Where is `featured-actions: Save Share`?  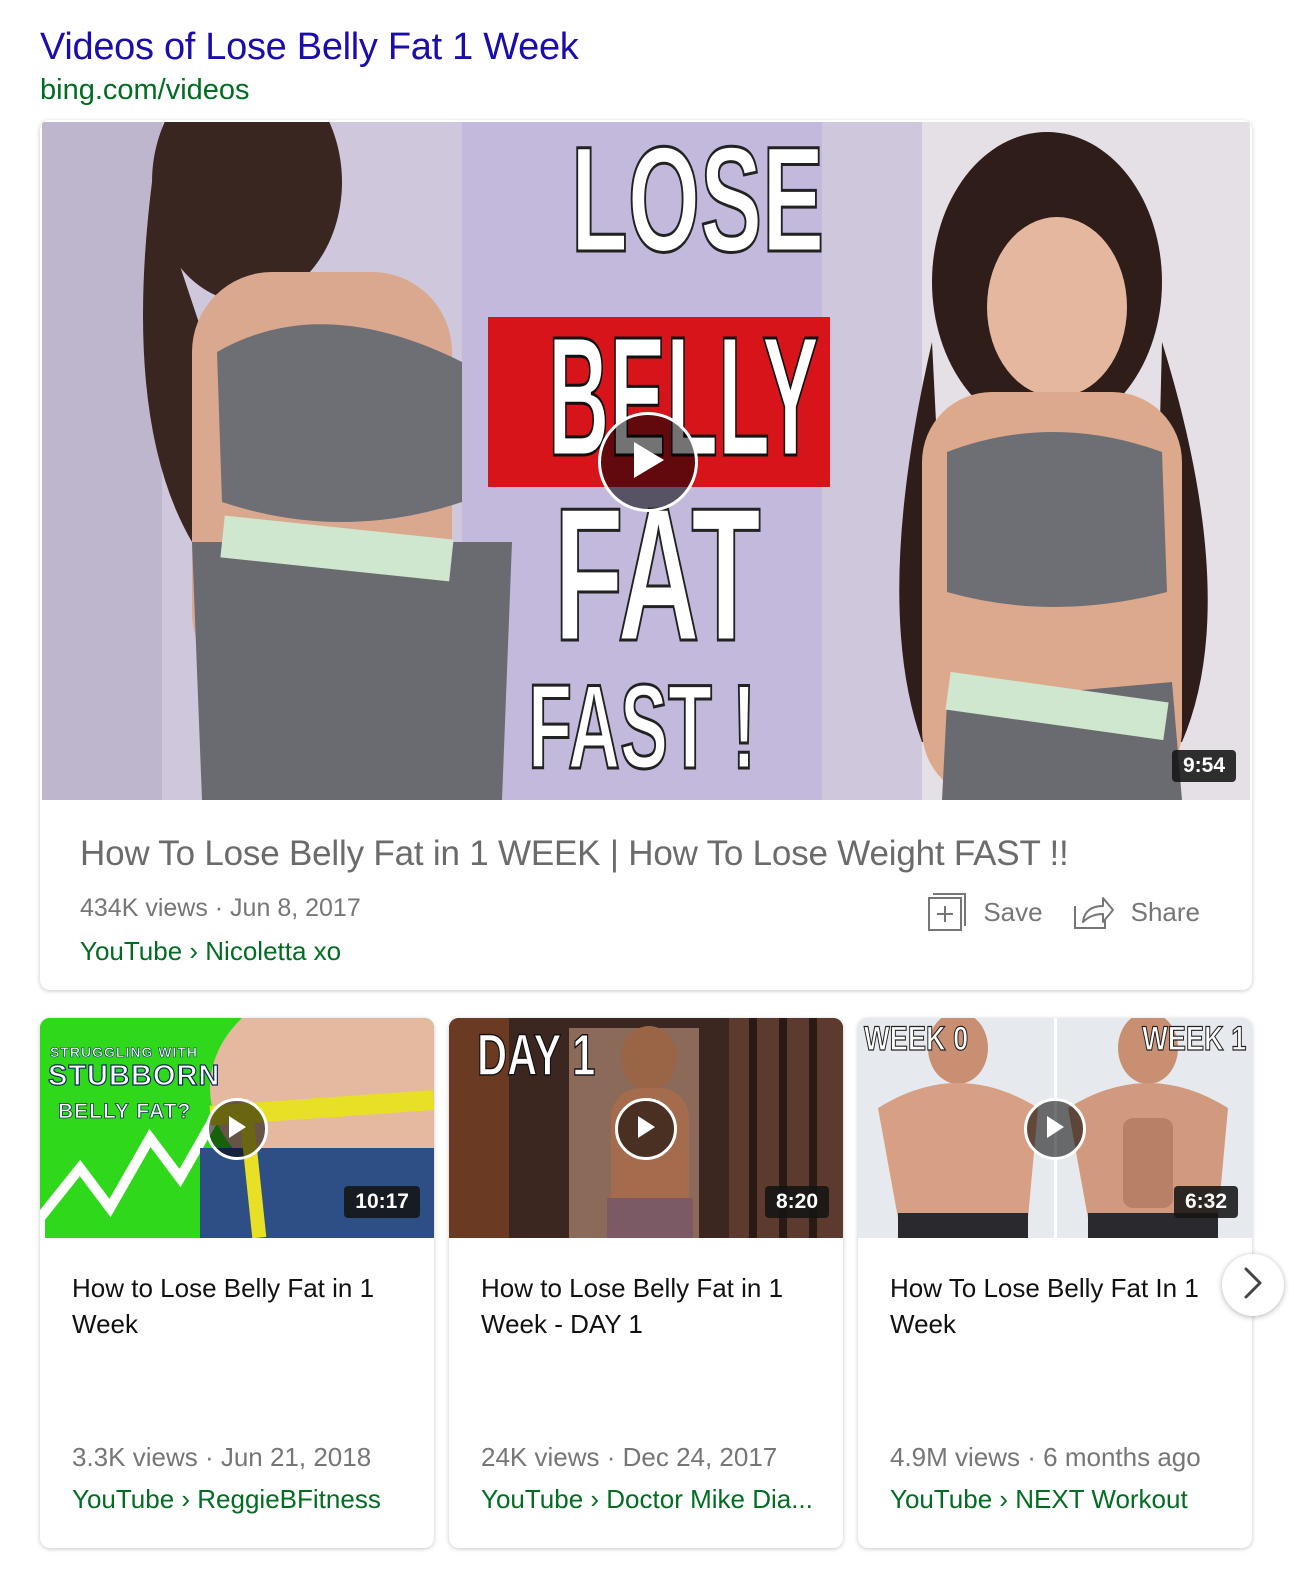
featured-actions: Save Share is located at coordinates (1048, 912).